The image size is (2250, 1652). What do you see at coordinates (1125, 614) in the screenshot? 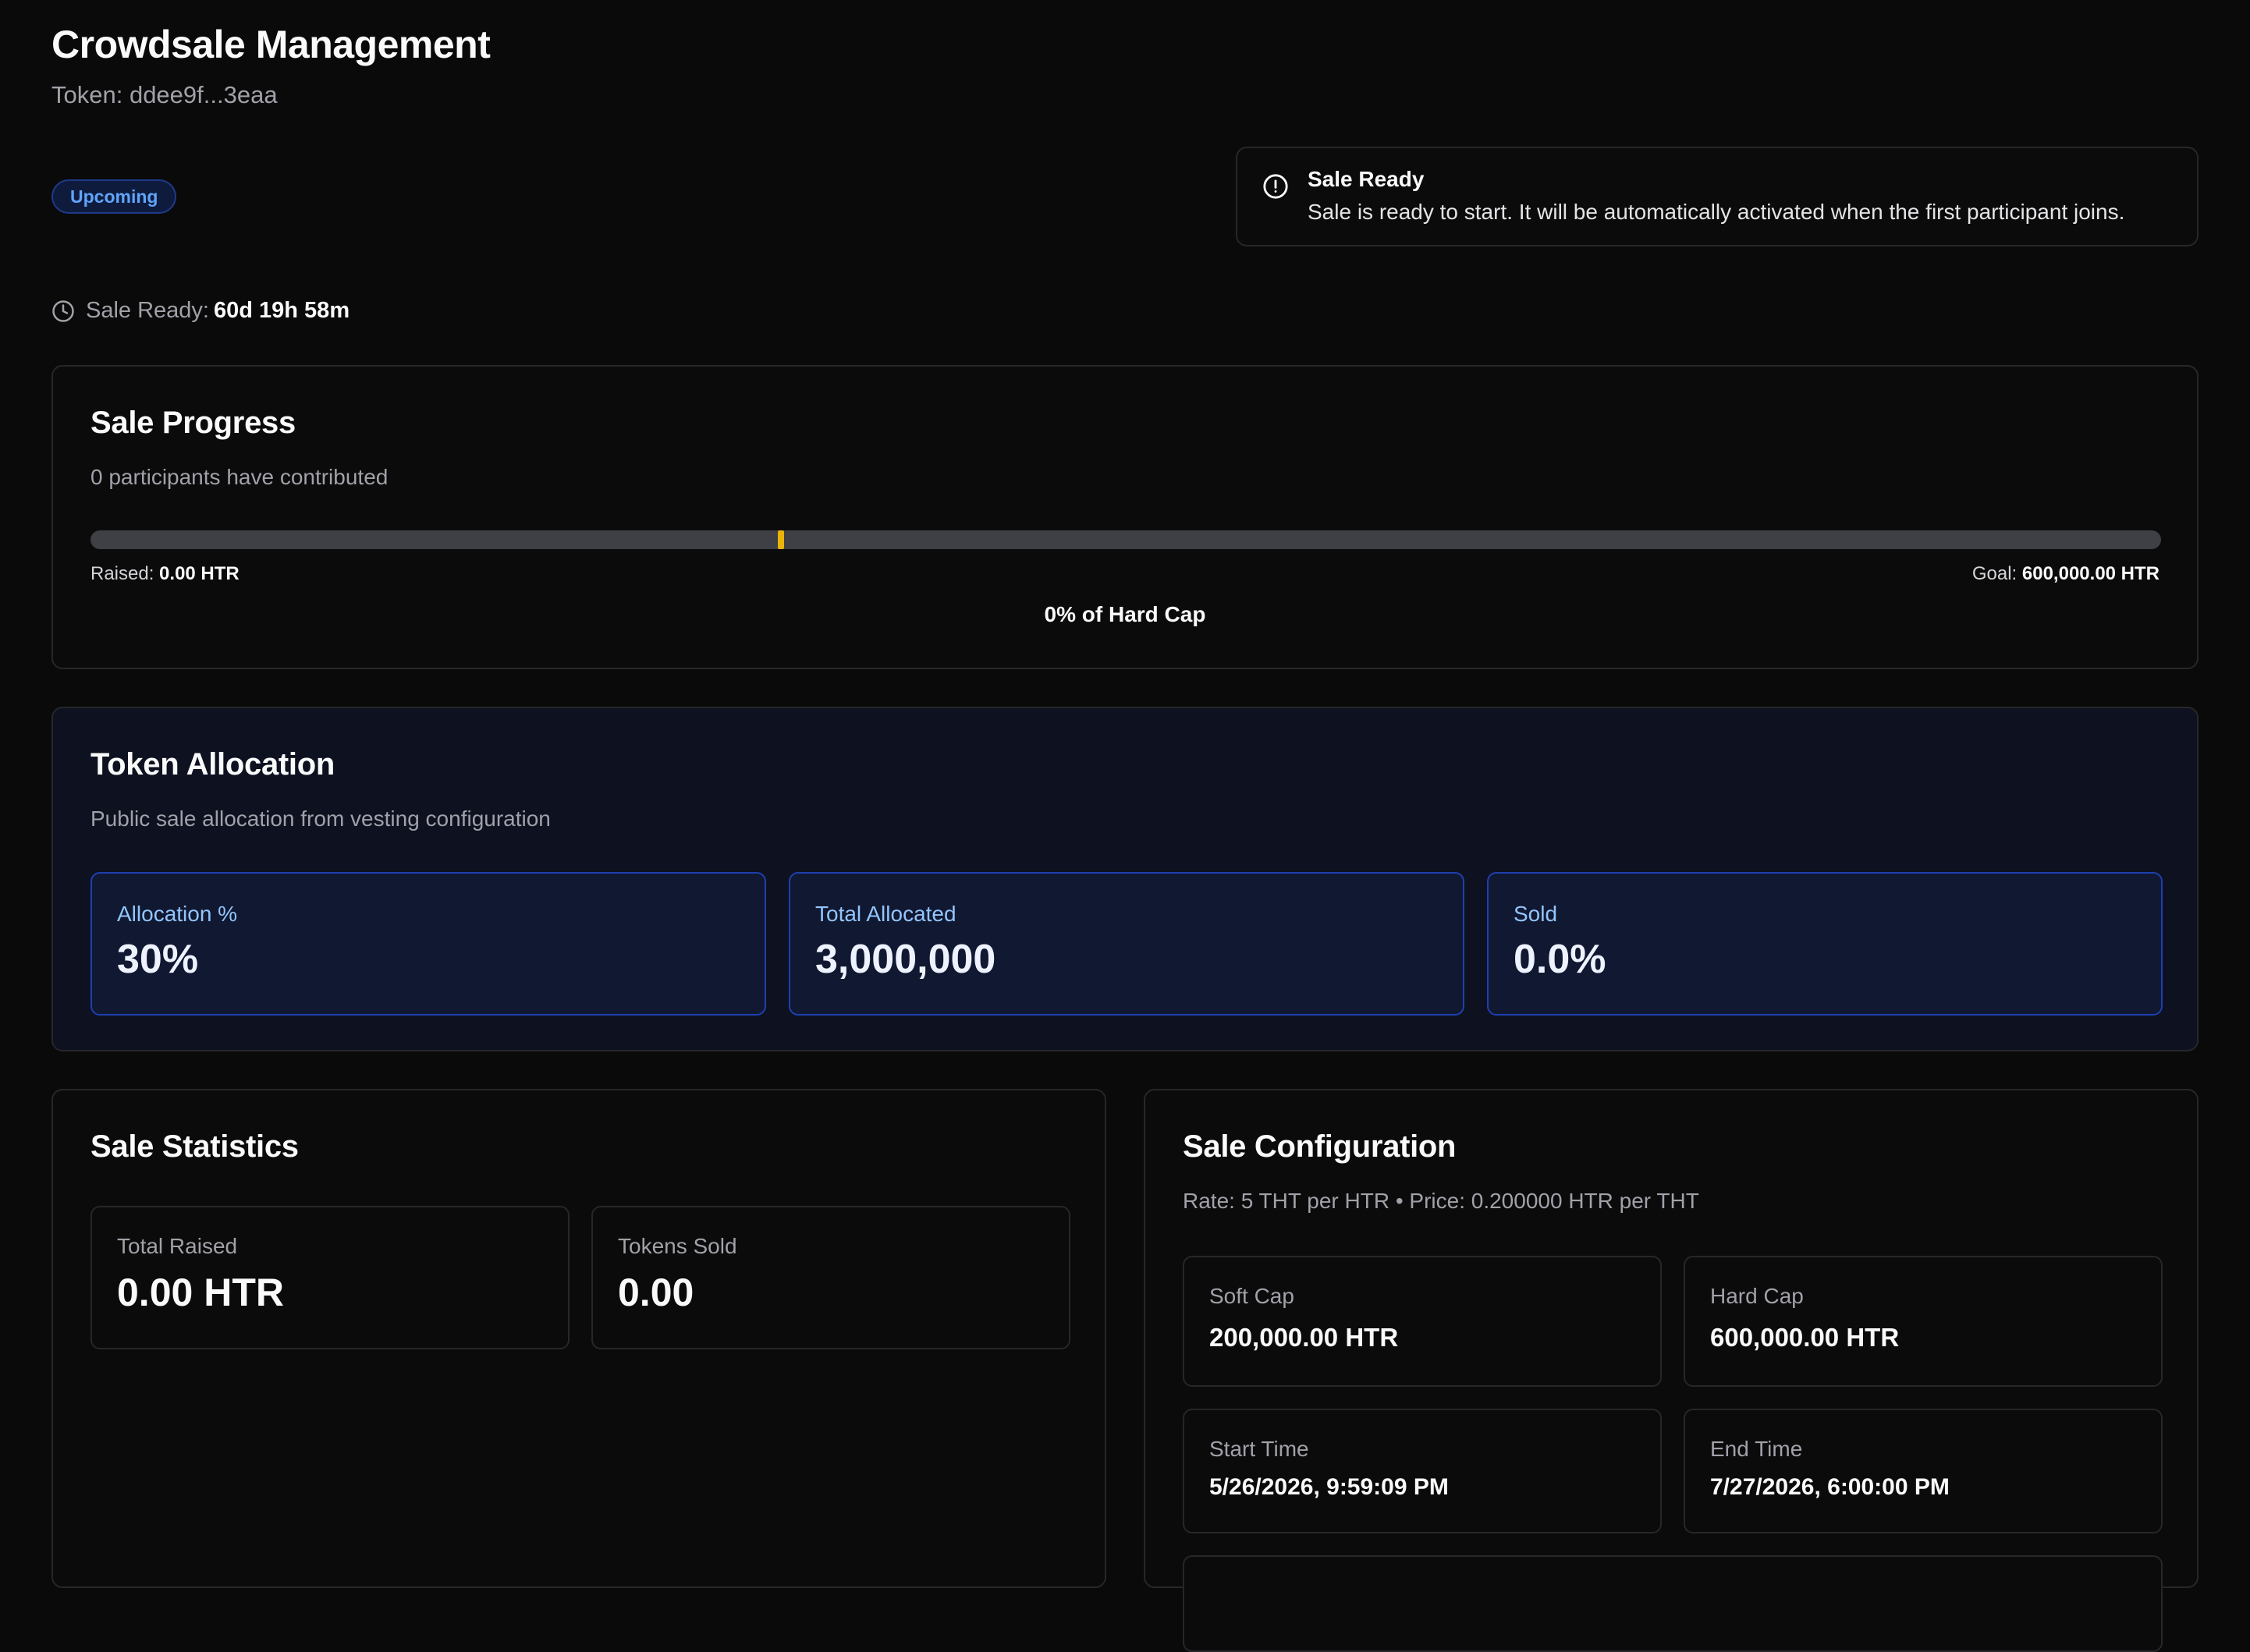
I see `hard-cap-percent: 0% of Hard Cap` at bounding box center [1125, 614].